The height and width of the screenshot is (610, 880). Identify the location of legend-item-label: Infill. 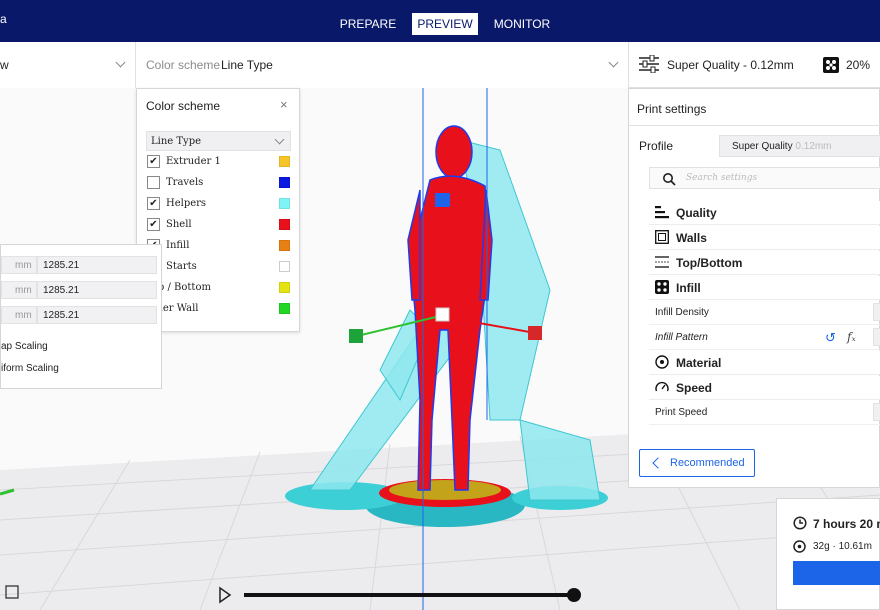
(178, 245).